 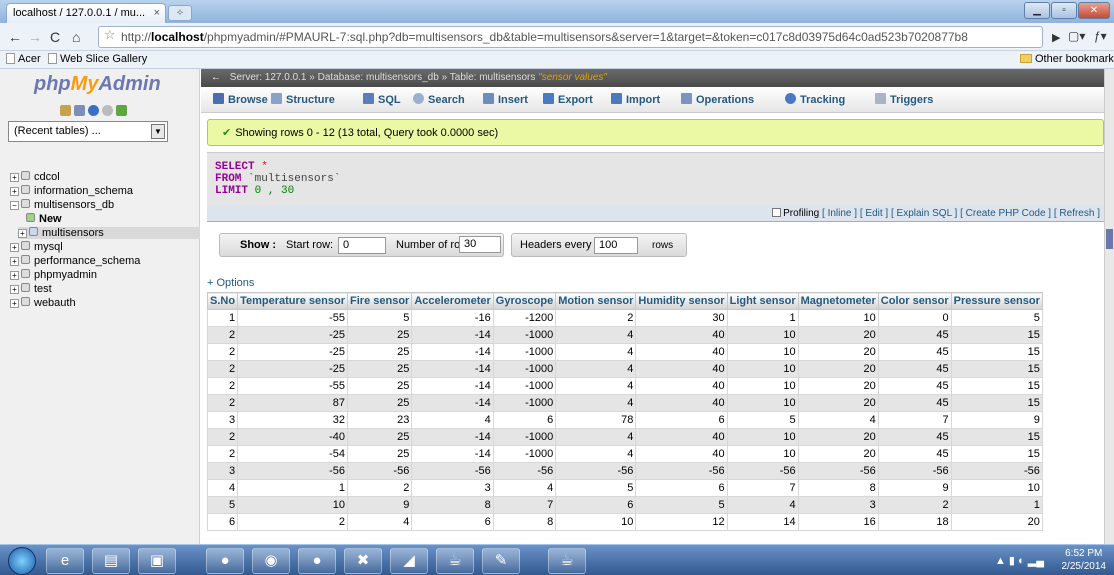 I want to click on tab-sql: SQL, so click(x=382, y=99).